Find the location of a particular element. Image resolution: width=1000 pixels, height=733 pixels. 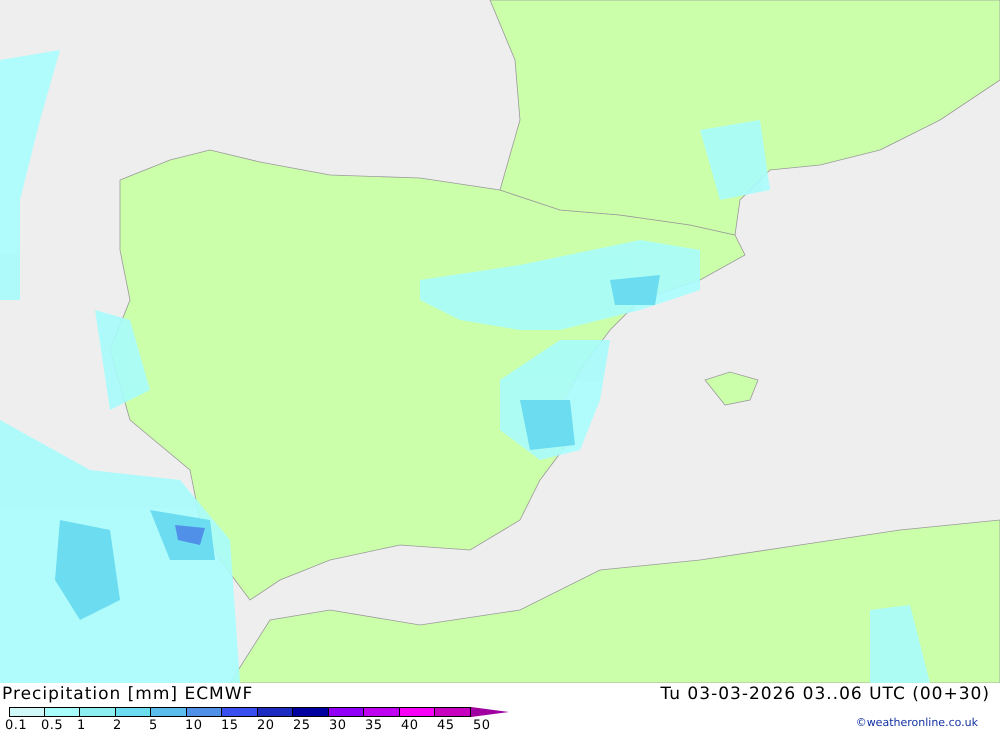

scale-label: 10 is located at coordinates (194, 725).